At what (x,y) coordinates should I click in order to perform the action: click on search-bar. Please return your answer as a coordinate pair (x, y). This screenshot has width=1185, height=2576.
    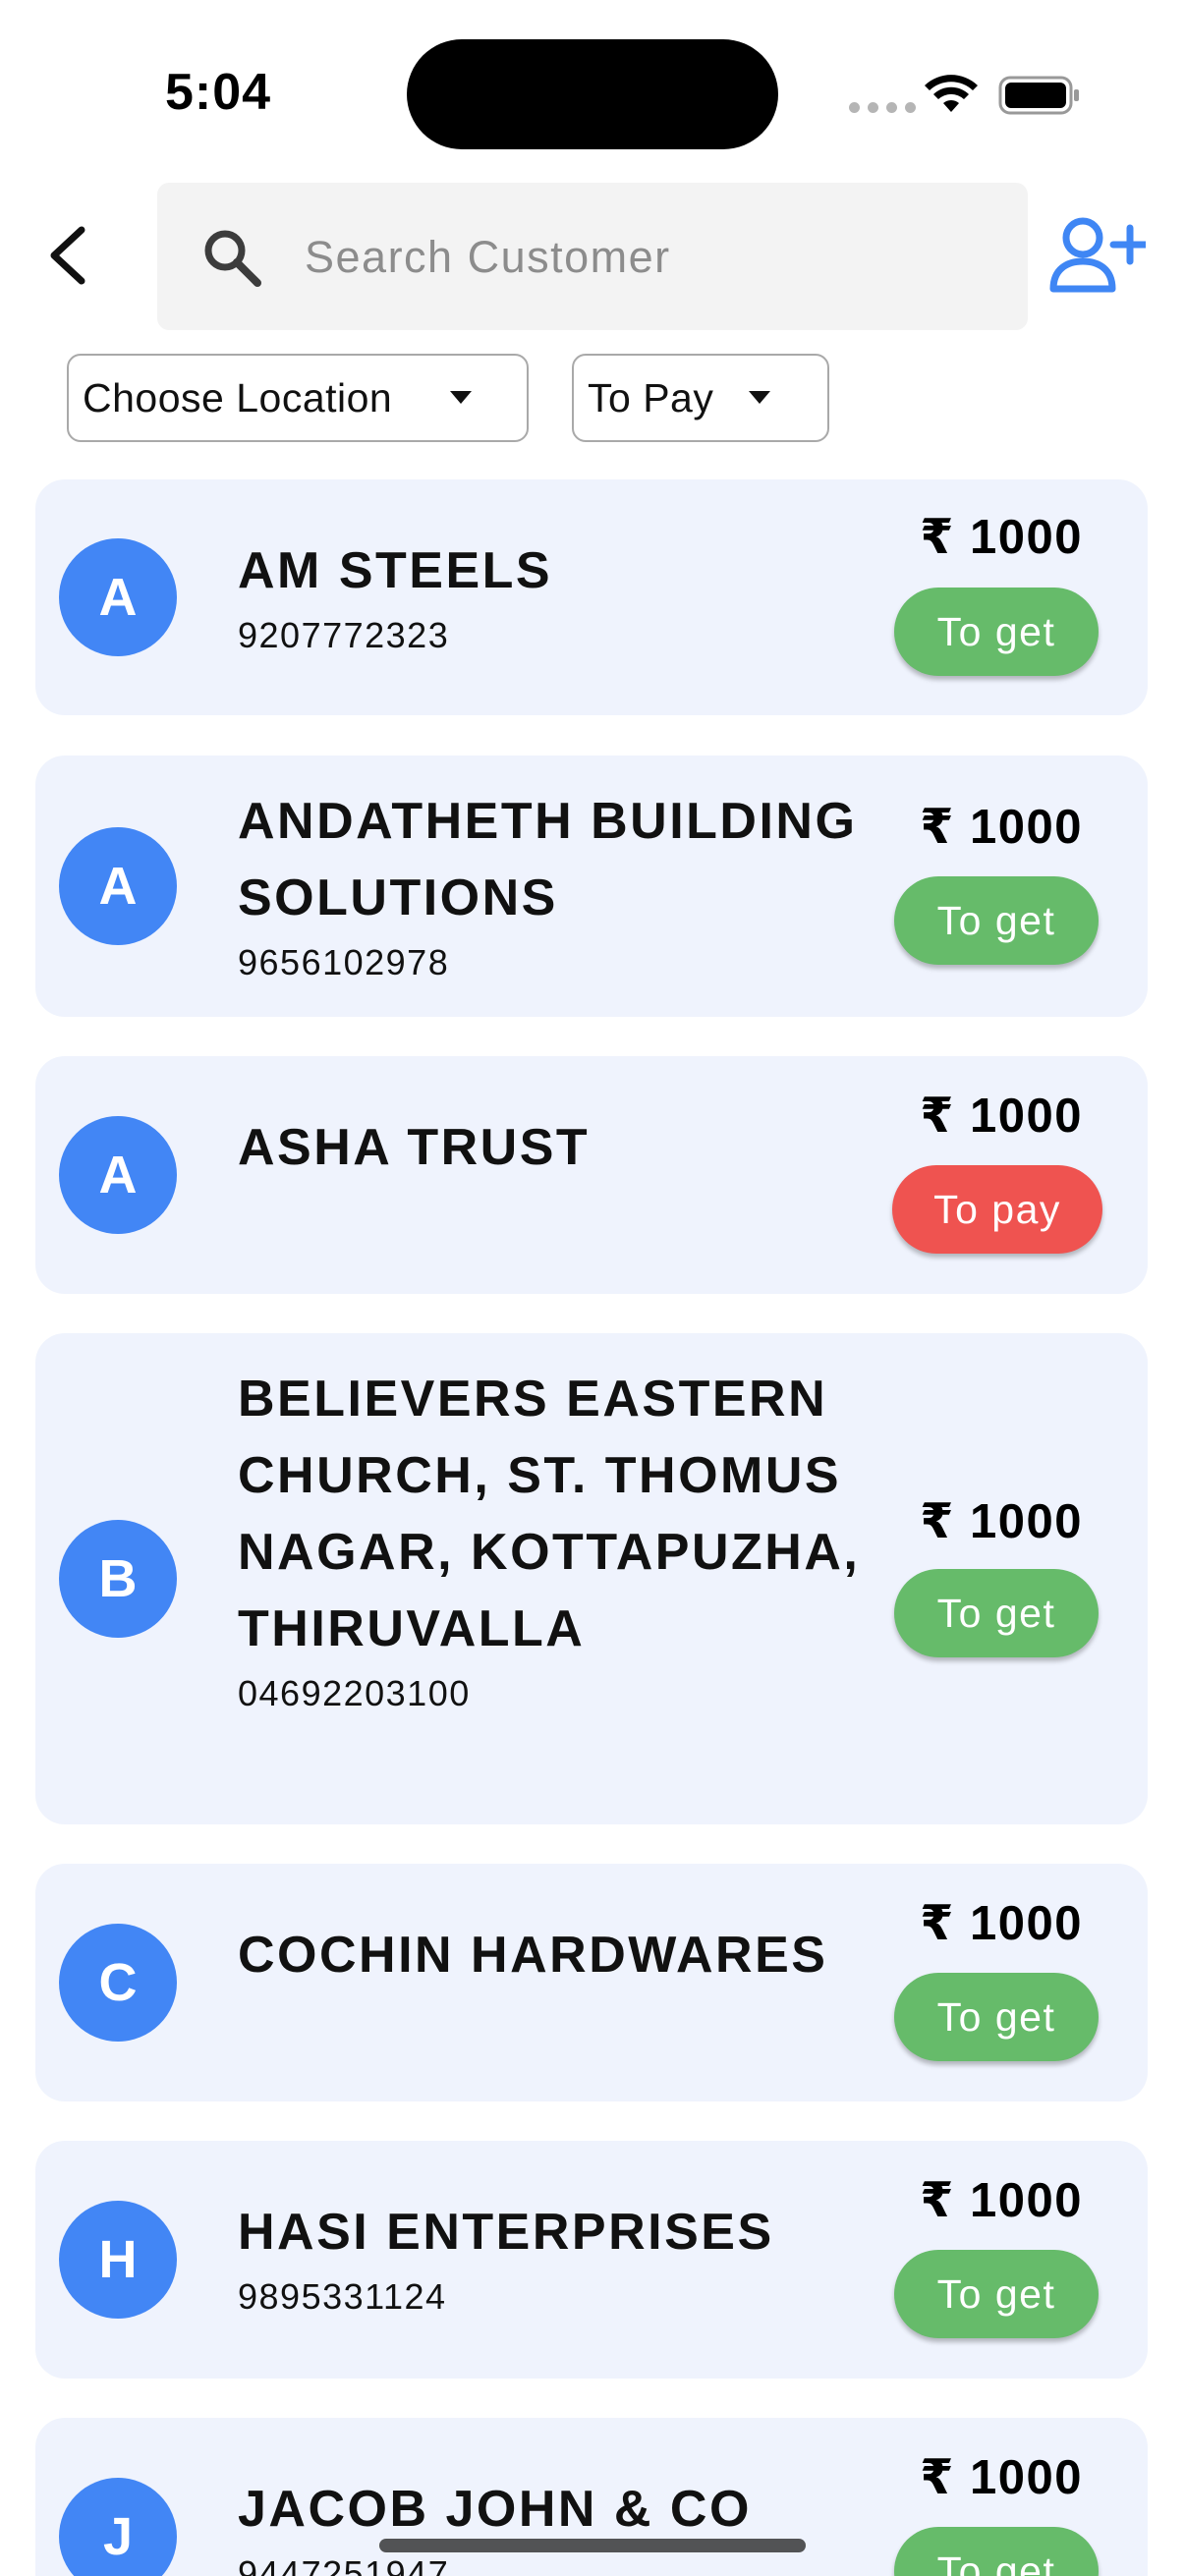
    Looking at the image, I should click on (592, 256).